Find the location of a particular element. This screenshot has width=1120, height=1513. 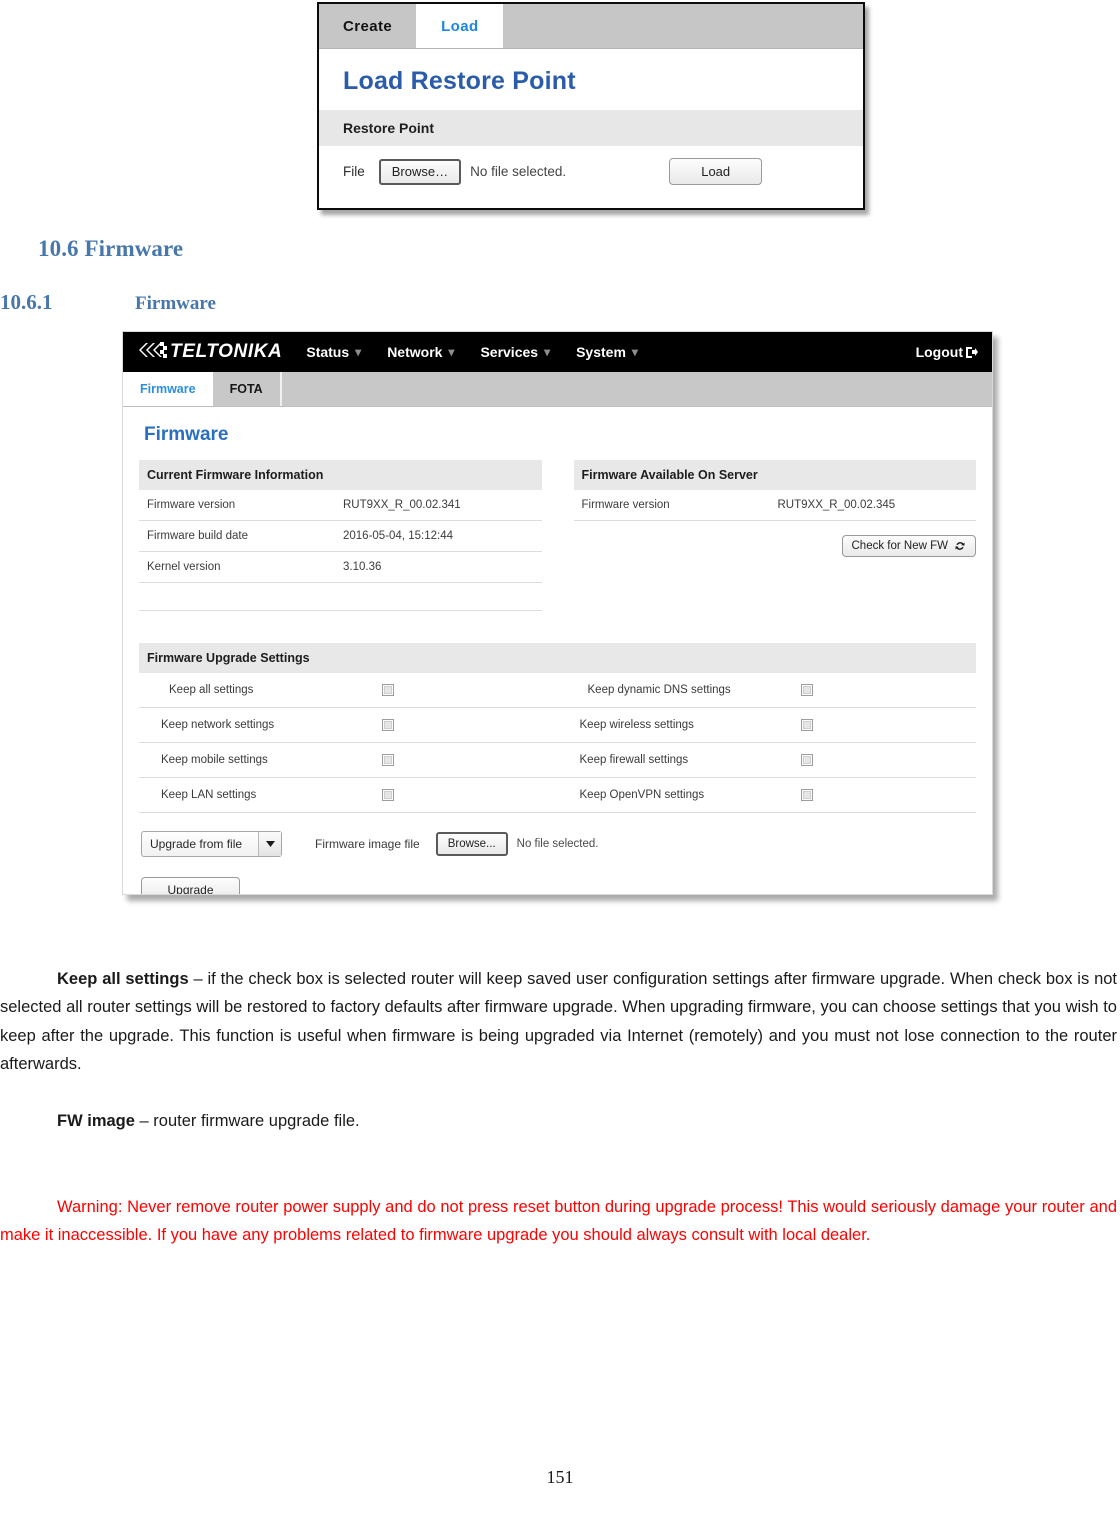

nav-item-status: Status ▾ is located at coordinates (333, 352).